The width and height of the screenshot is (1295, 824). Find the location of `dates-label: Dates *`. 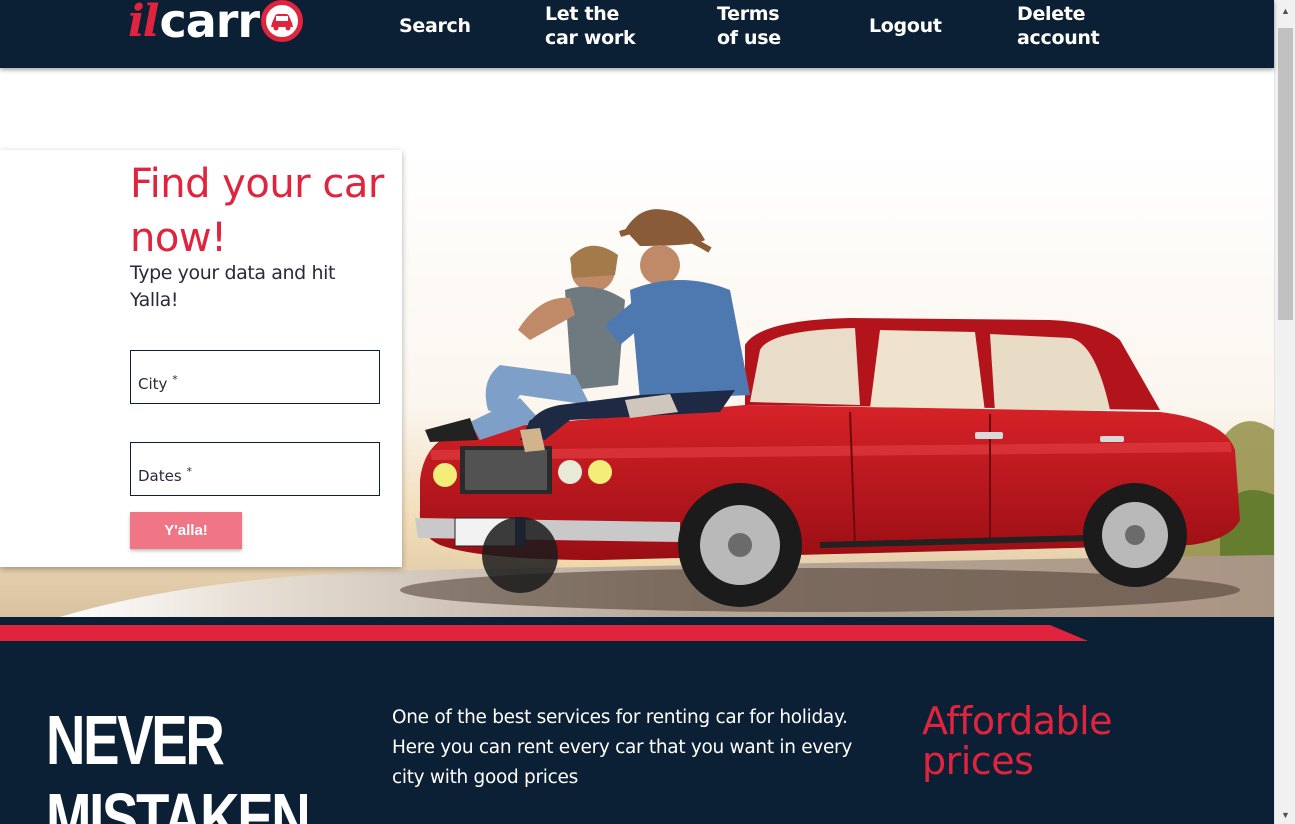

dates-label: Dates * is located at coordinates (165, 475).